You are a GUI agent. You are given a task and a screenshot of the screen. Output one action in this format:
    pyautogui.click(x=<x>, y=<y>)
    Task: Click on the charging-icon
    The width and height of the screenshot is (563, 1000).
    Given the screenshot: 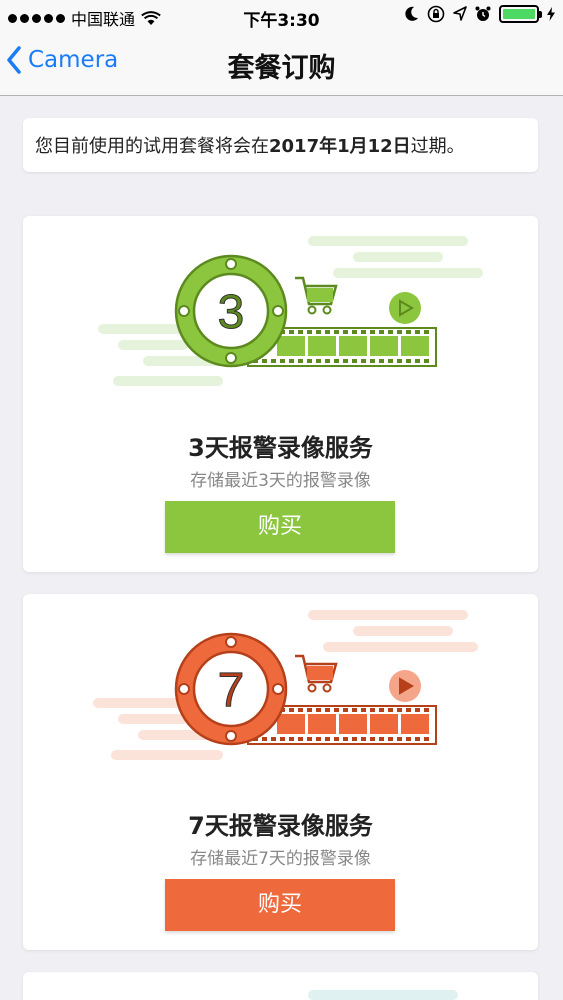 What is the action you would take?
    pyautogui.click(x=551, y=14)
    